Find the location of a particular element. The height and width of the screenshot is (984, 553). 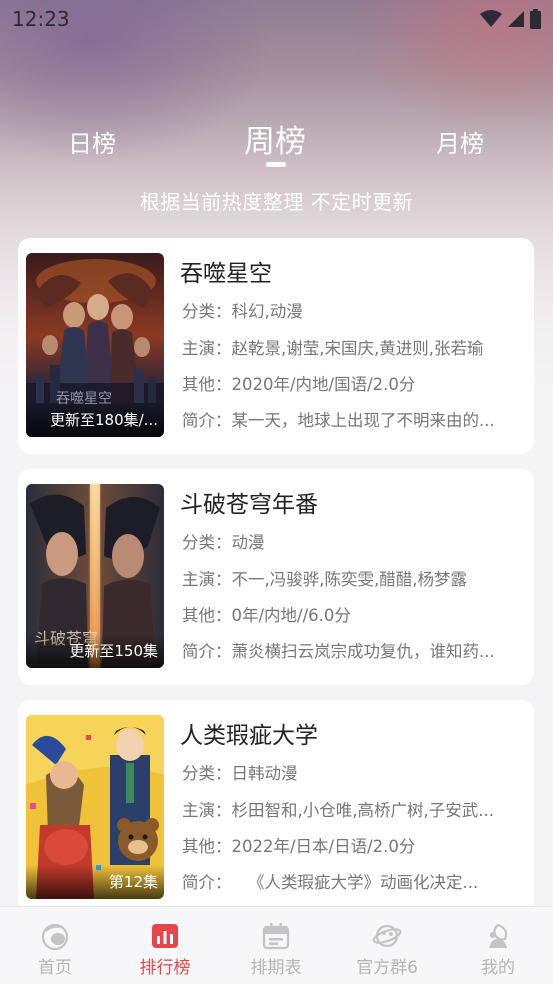

signal-icon is located at coordinates (516, 19).